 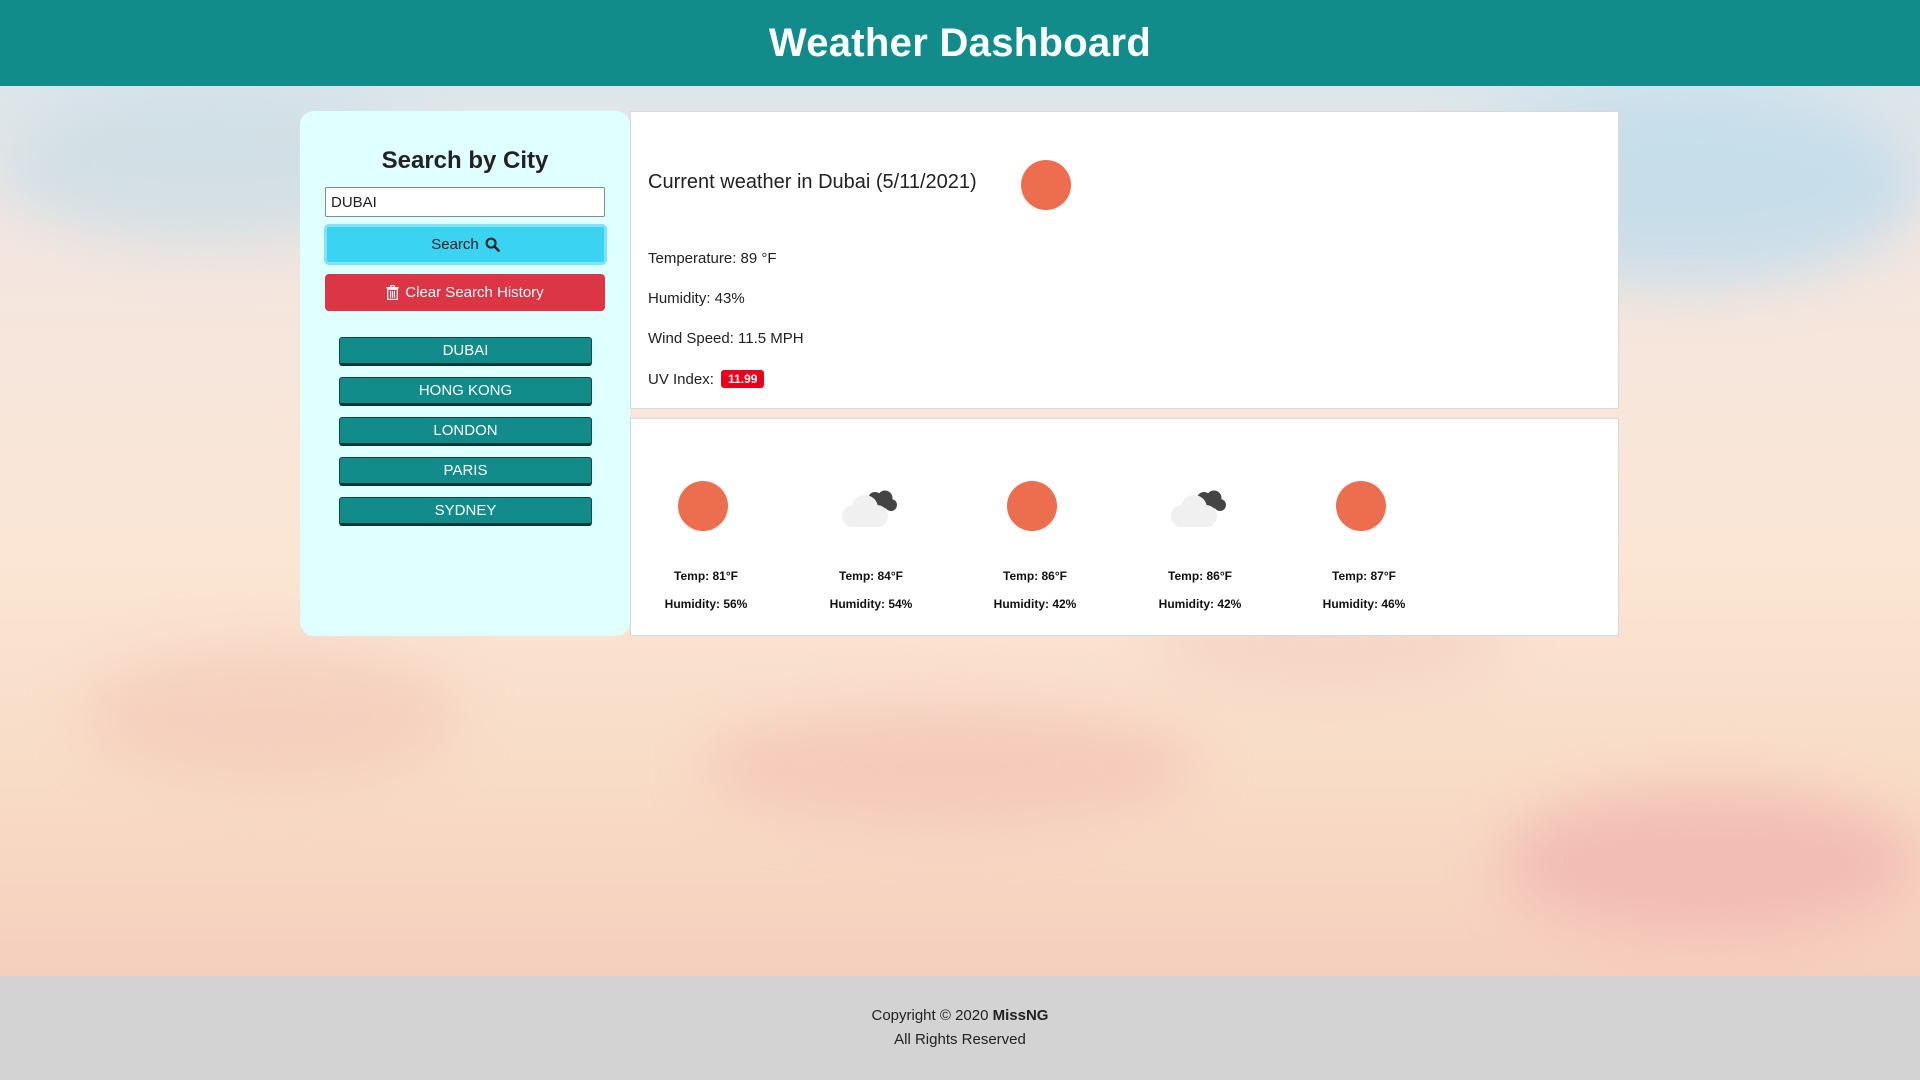 What do you see at coordinates (1020, 1015) in the screenshot?
I see `author-name: MissNG` at bounding box center [1020, 1015].